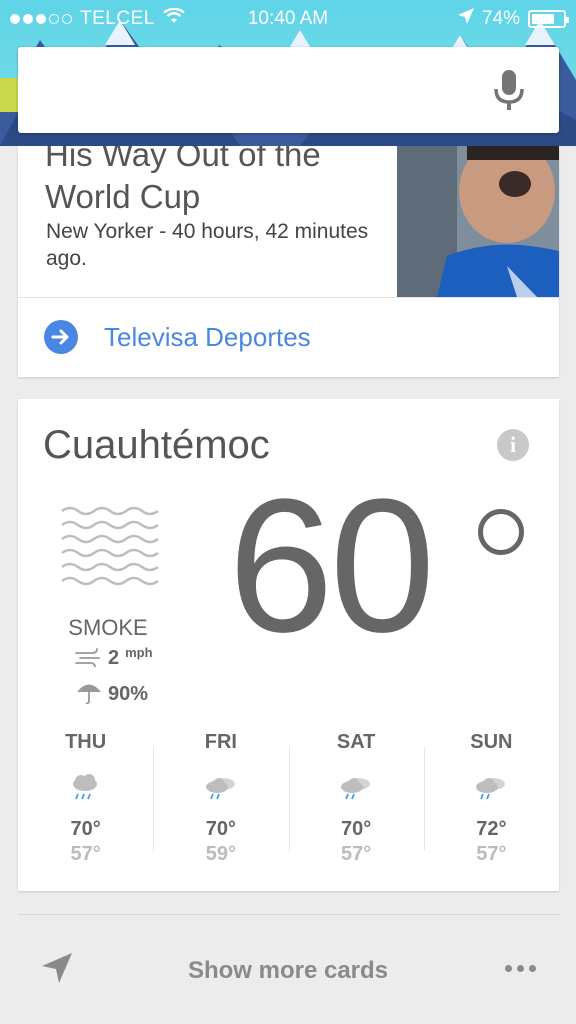  I want to click on weather-condition: SMOKE, so click(108, 627).